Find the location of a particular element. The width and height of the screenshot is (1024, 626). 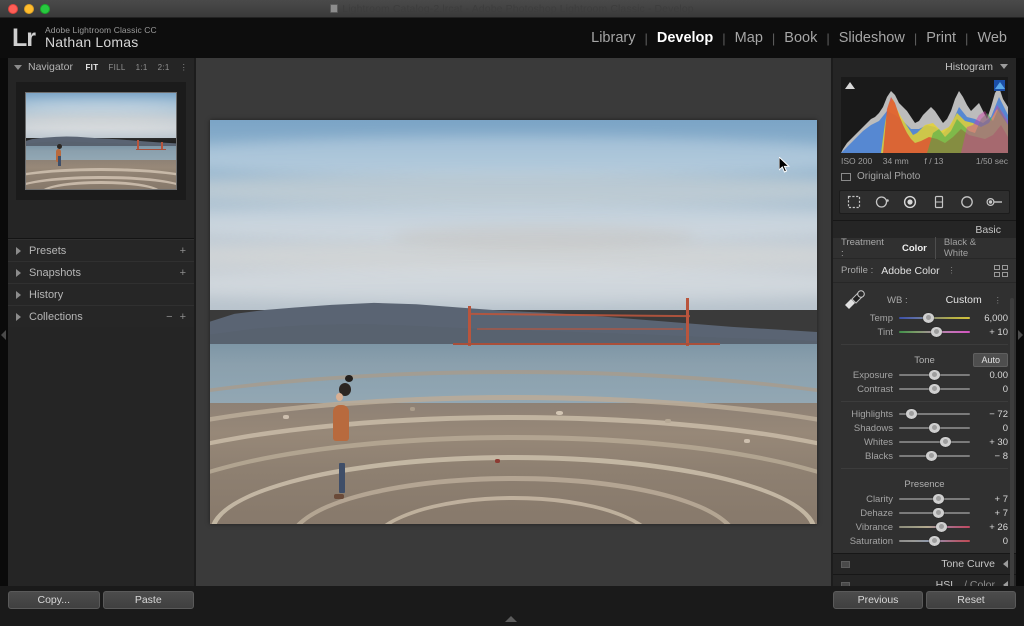

panel-tone-curve: Tone Curve is located at coordinates (924, 563).